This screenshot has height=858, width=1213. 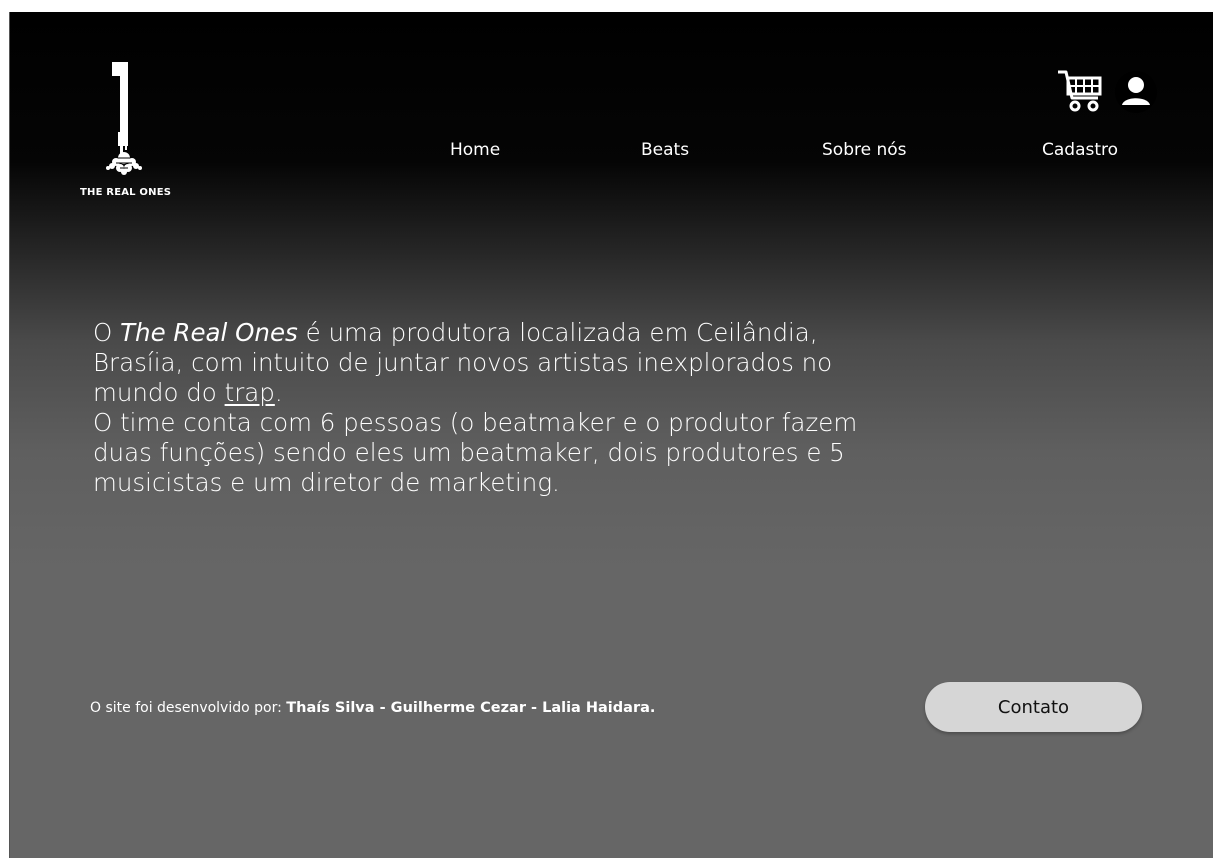 I want to click on credits-prefix: O site foi desenvolvido por:, so click(x=188, y=708).